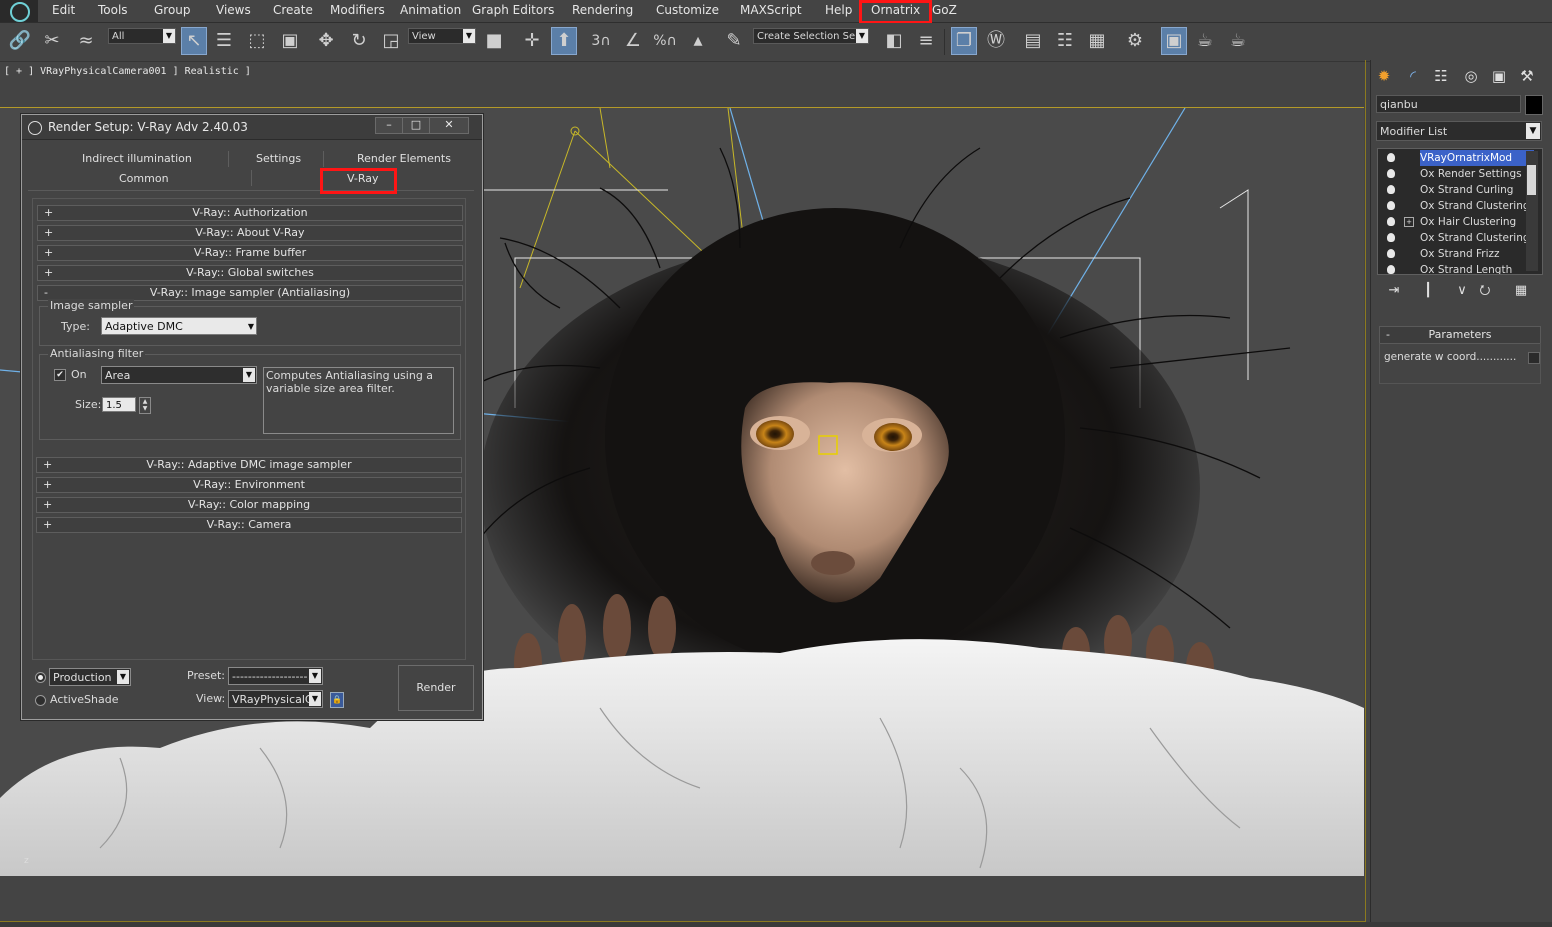 The height and width of the screenshot is (927, 1552). What do you see at coordinates (389, 125) in the screenshot?
I see `minimize-button: –` at bounding box center [389, 125].